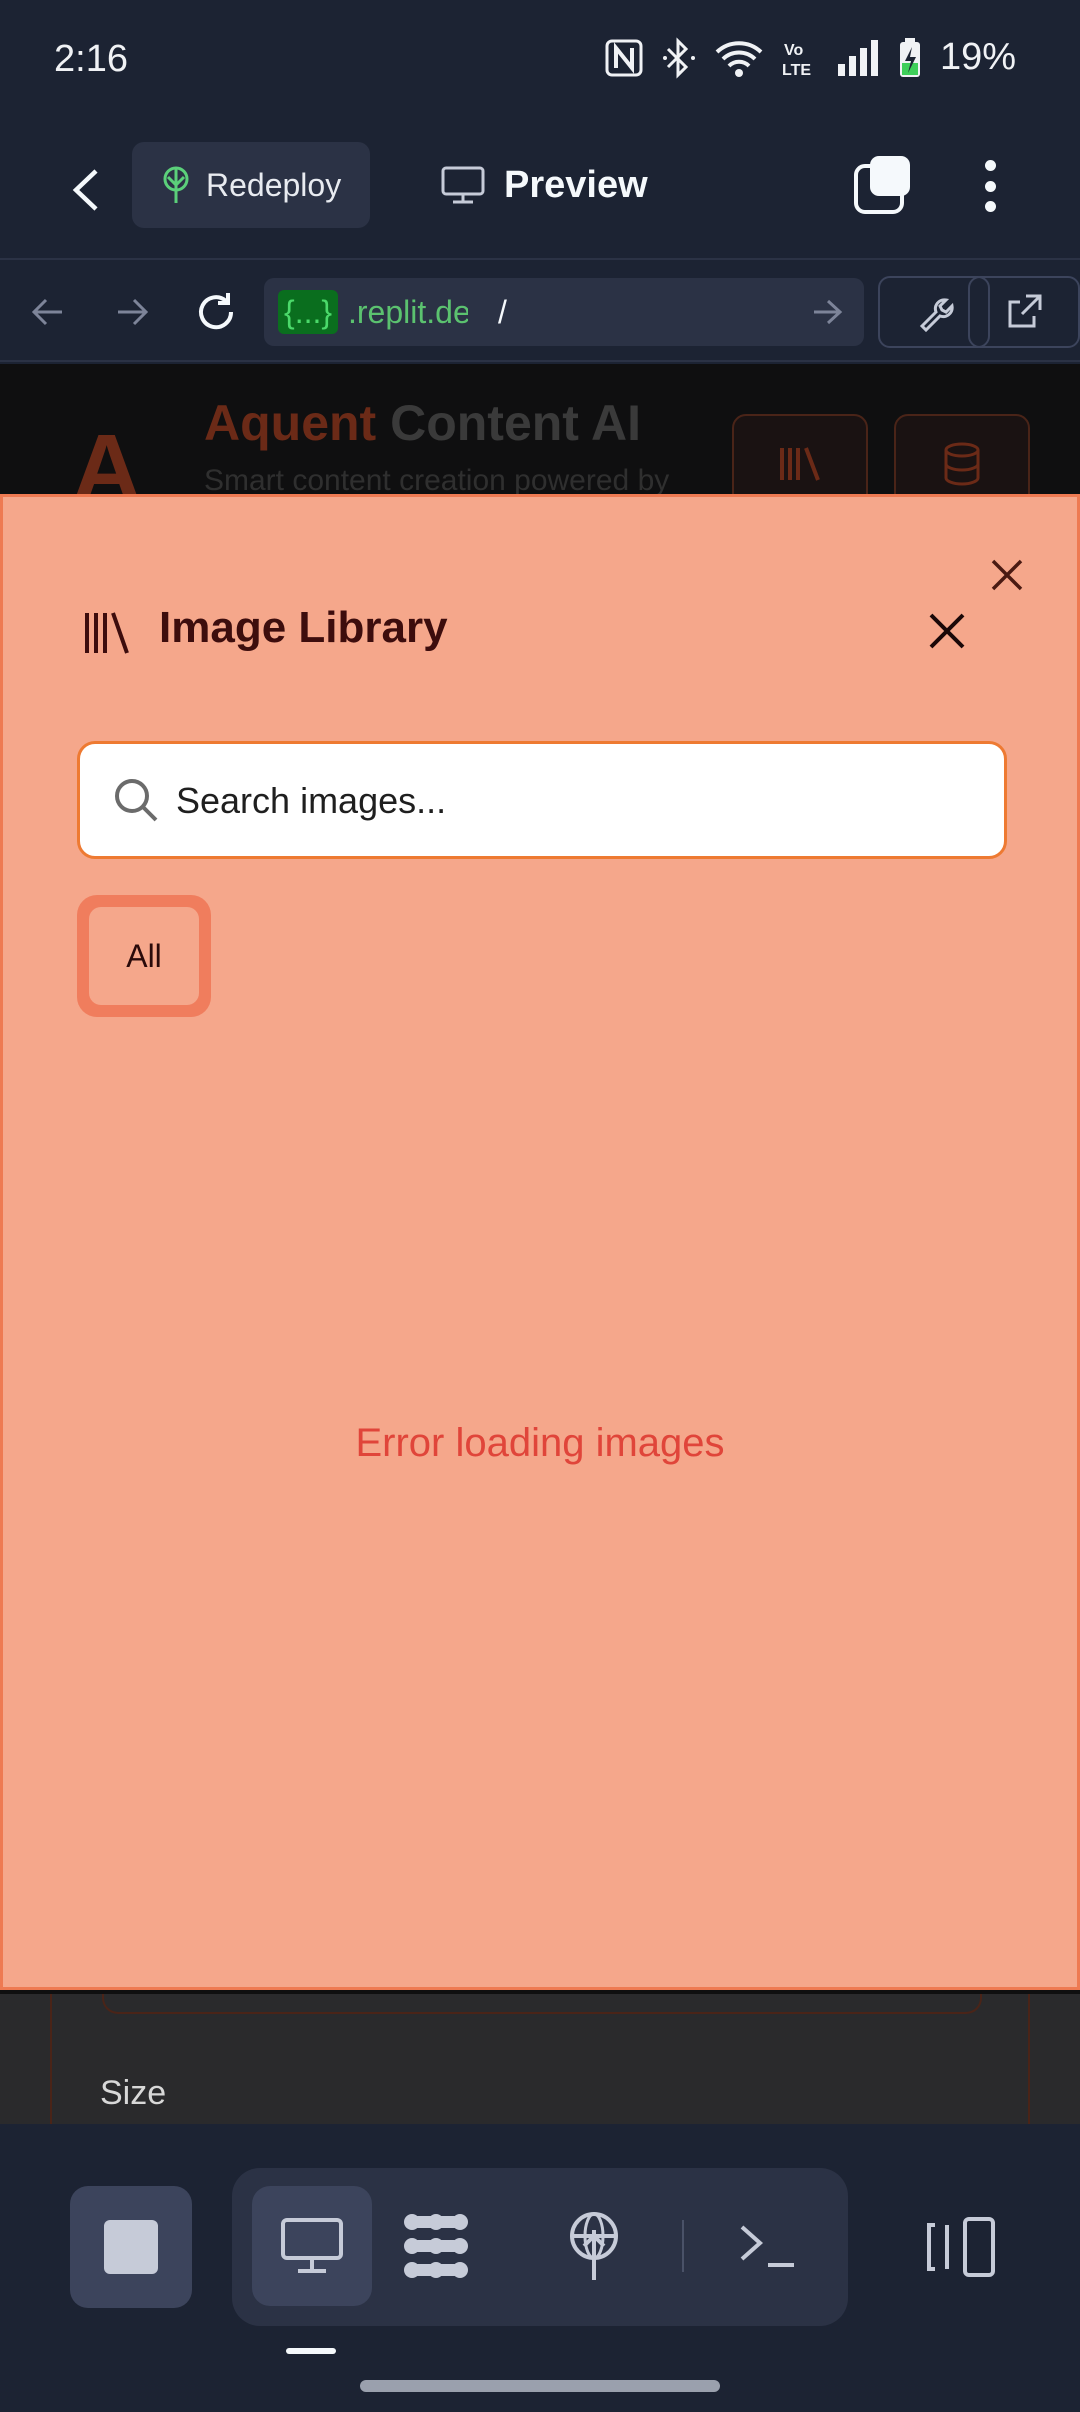 The height and width of the screenshot is (2412, 1080). I want to click on app-bar: Redeploy Preview, so click(540, 190).